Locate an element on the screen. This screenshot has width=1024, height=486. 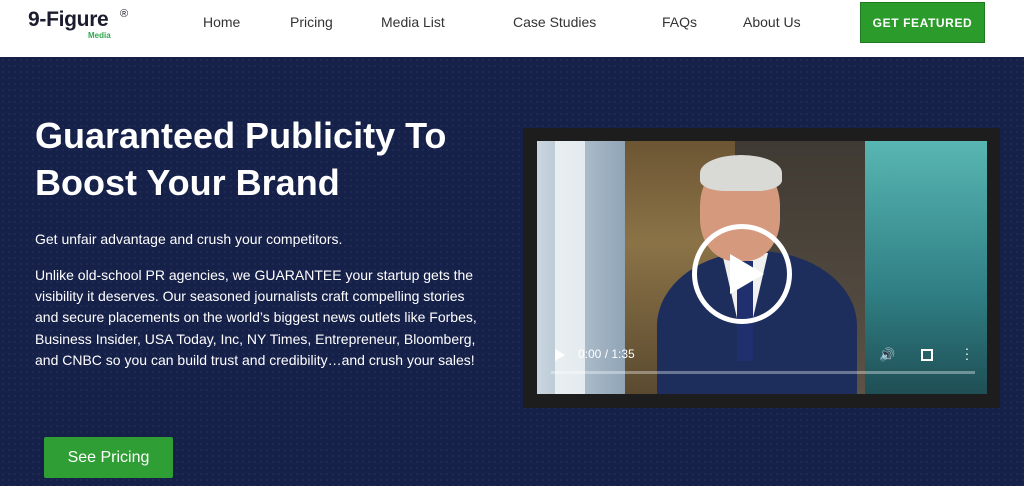
hero-title-line-2: Boost Your Brand is located at coordinates (187, 182).